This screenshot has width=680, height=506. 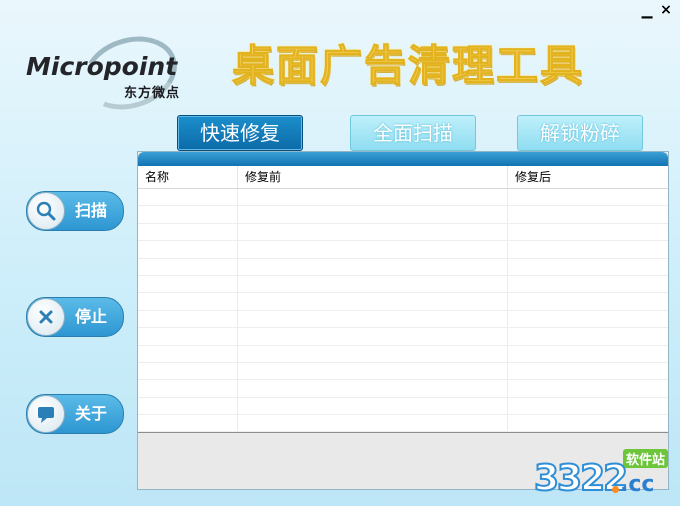 What do you see at coordinates (591, 177) in the screenshot?
I see `column-header-after: 修复后` at bounding box center [591, 177].